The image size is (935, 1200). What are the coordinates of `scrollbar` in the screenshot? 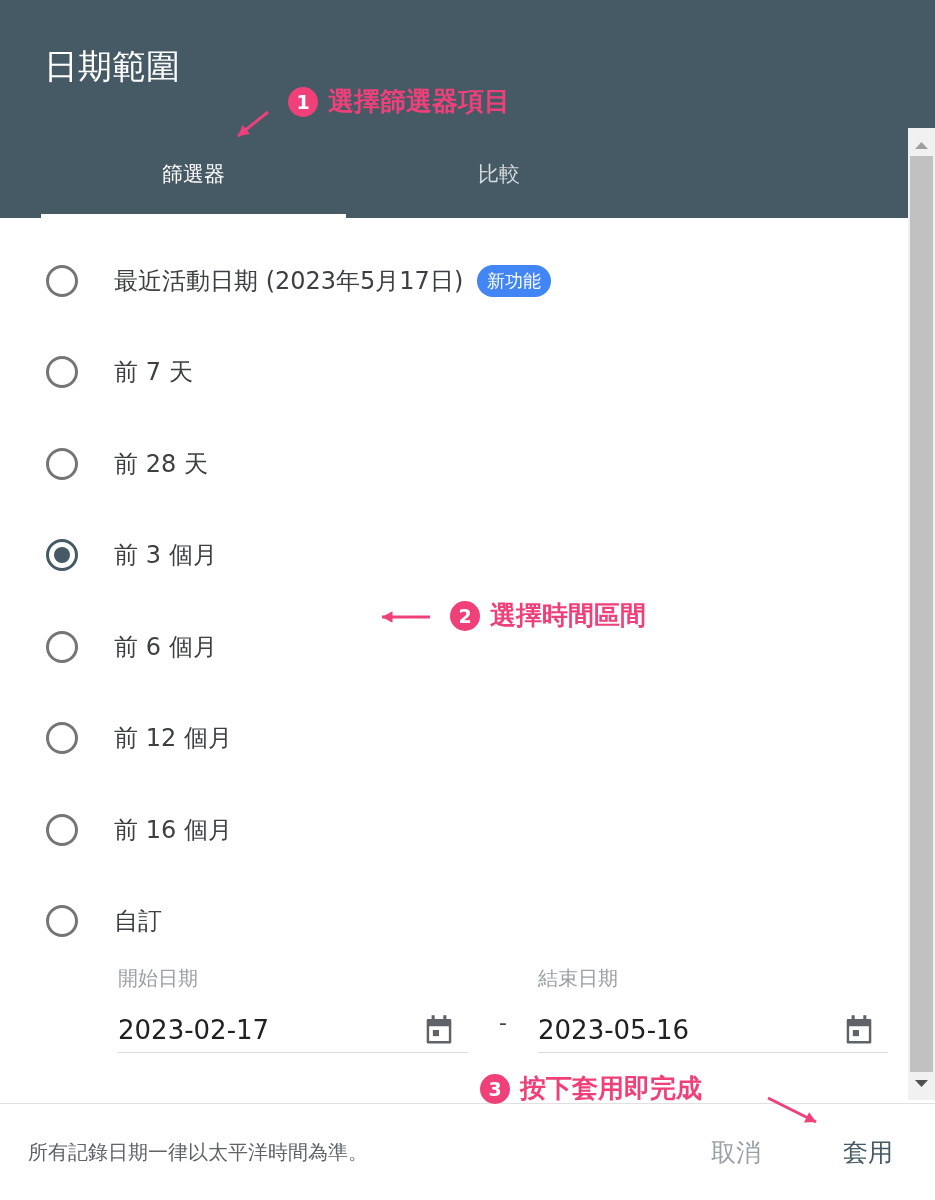 It's located at (921, 614).